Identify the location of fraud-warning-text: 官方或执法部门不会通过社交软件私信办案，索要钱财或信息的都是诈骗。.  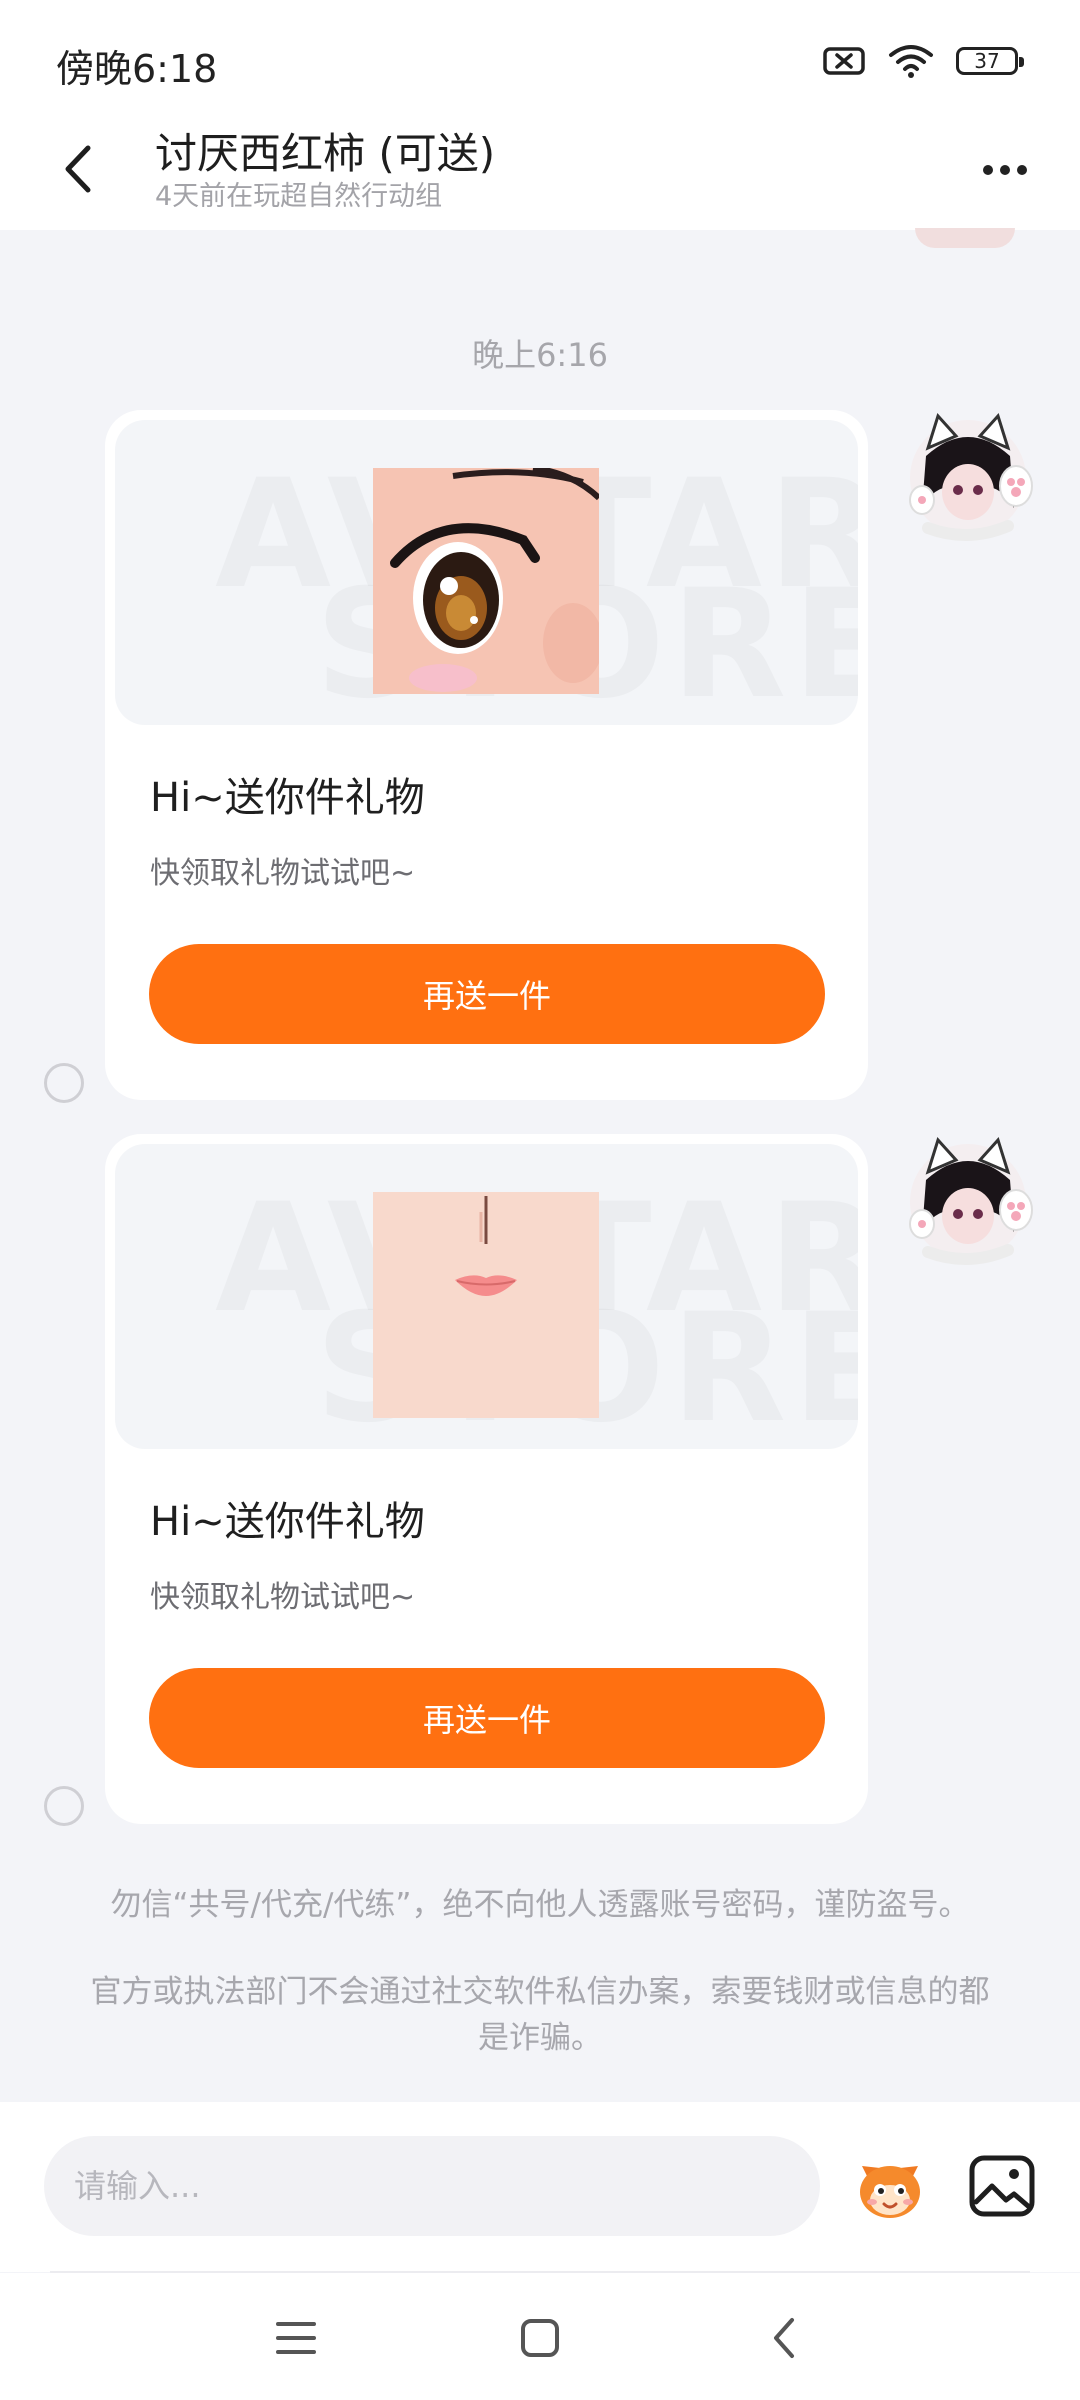
(540, 2015).